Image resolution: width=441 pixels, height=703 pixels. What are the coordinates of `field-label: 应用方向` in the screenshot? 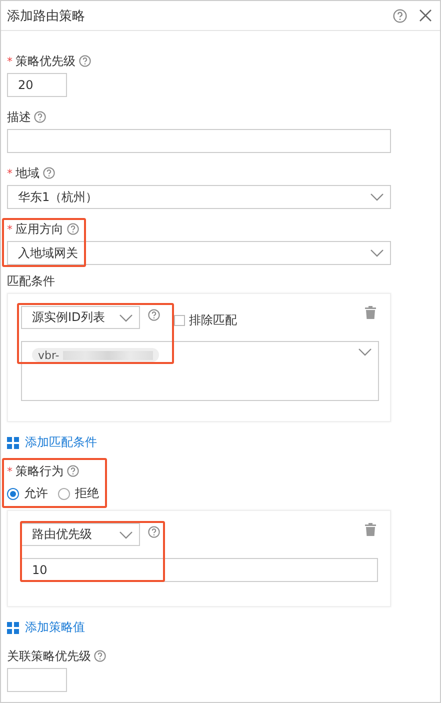 It's located at (40, 229).